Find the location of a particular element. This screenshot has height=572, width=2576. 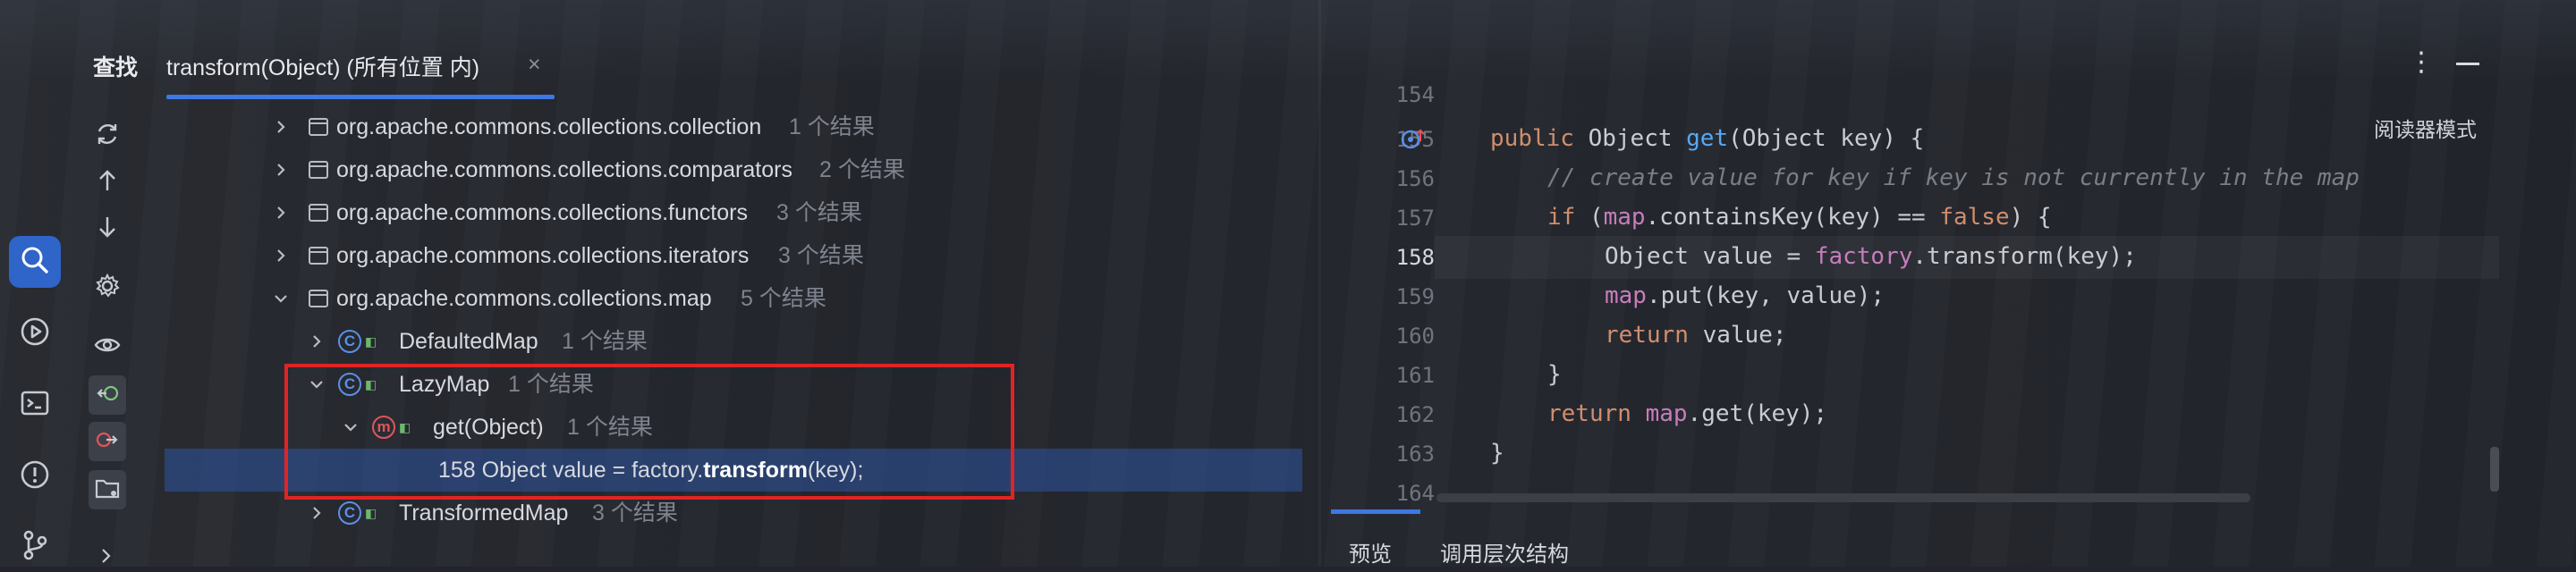

package-label: org.apache.commons.collections.functors is located at coordinates (542, 213).